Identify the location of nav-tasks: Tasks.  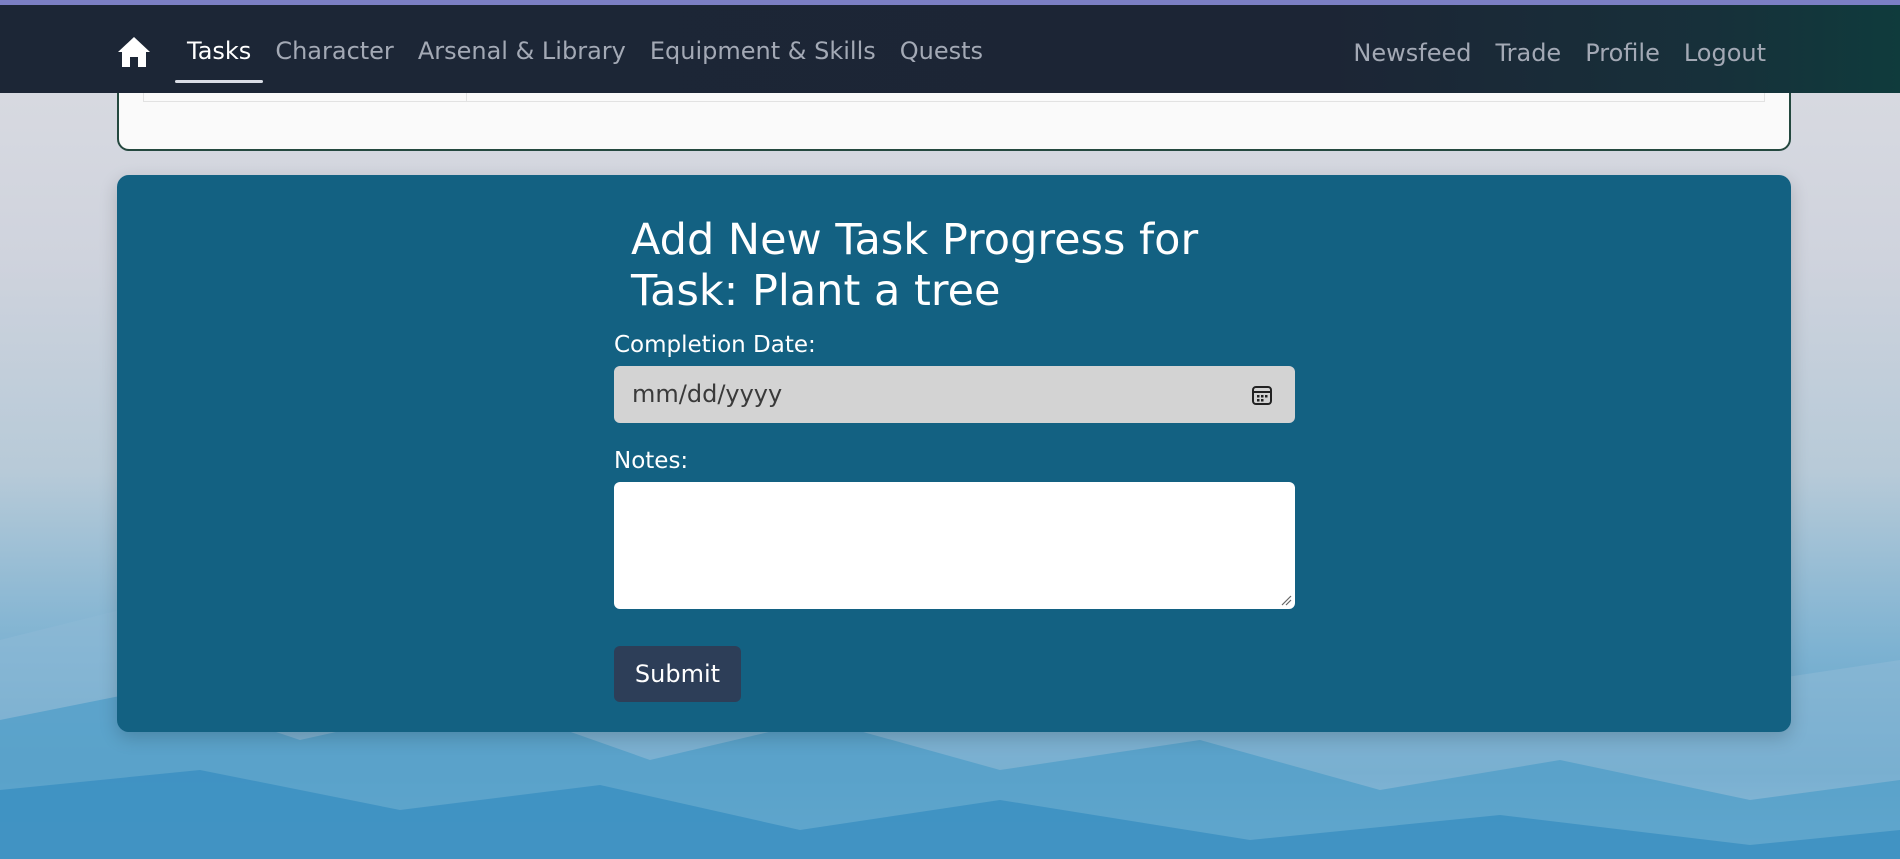
(219, 58).